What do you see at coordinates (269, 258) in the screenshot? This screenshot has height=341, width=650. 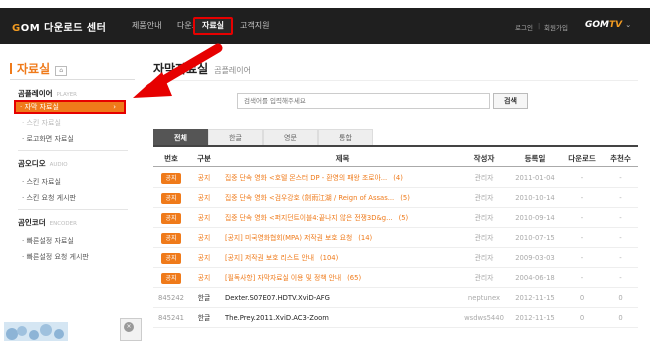 I see `row-title-link: [공지] 저작권 보호 리스트 안내` at bounding box center [269, 258].